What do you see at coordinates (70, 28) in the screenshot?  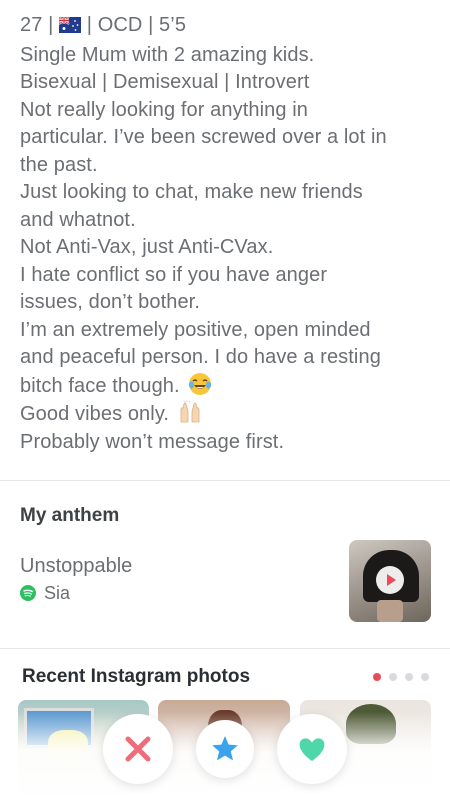 I see `australia-flag-icon` at bounding box center [70, 28].